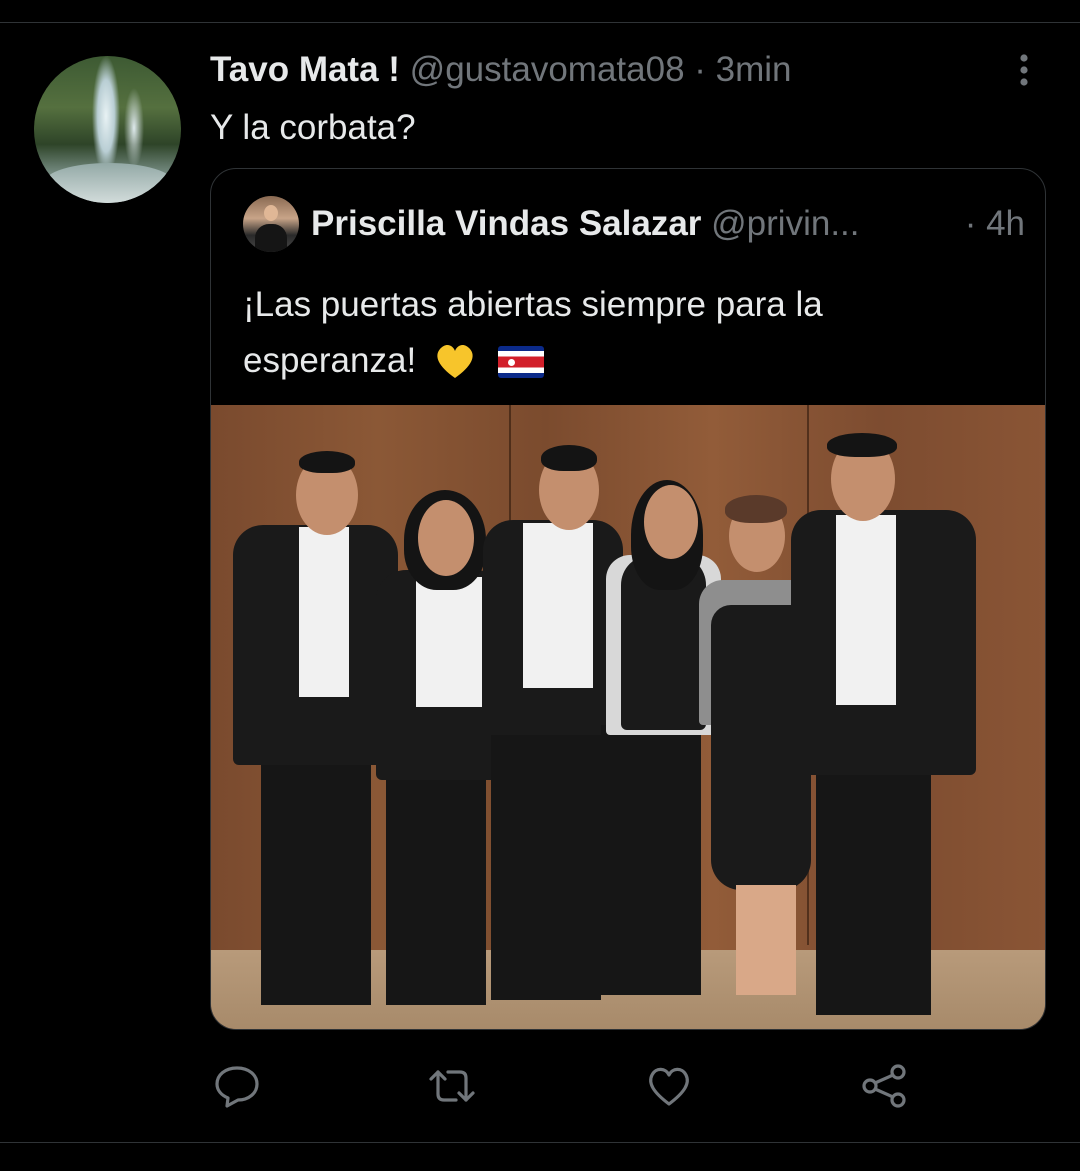 The width and height of the screenshot is (1080, 1171). I want to click on flag-emblem, so click(511, 362).